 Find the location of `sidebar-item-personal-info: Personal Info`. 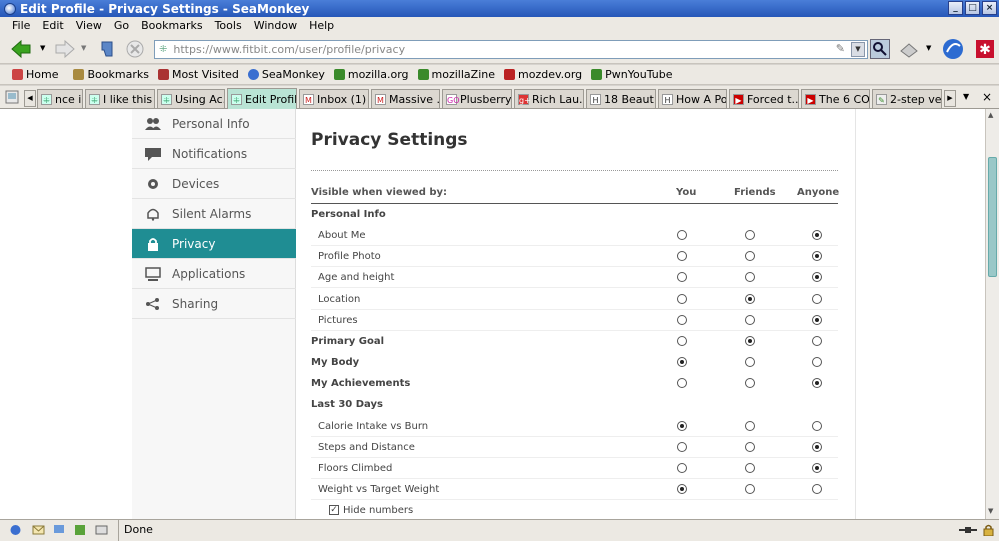

sidebar-item-personal-info: Personal Info is located at coordinates (214, 124).